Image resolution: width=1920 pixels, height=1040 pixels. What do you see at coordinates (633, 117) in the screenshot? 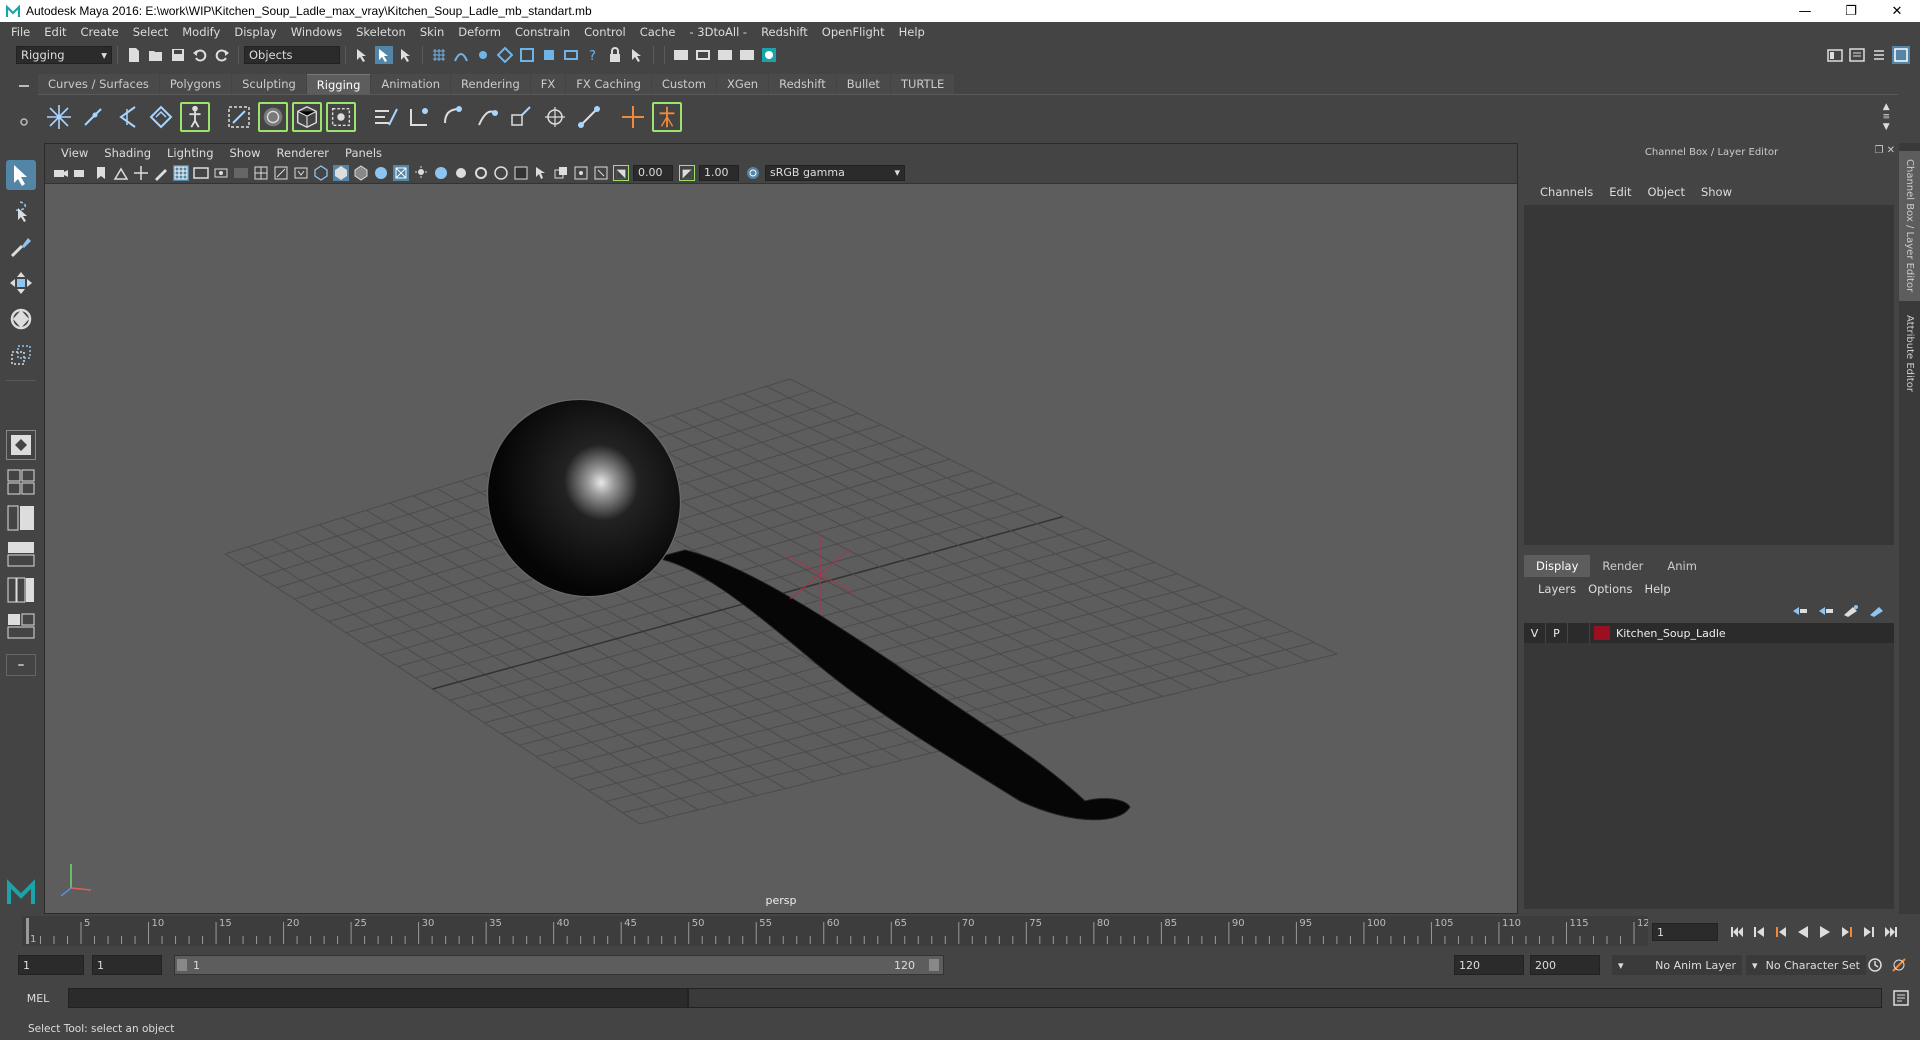
I see `locator-icon` at bounding box center [633, 117].